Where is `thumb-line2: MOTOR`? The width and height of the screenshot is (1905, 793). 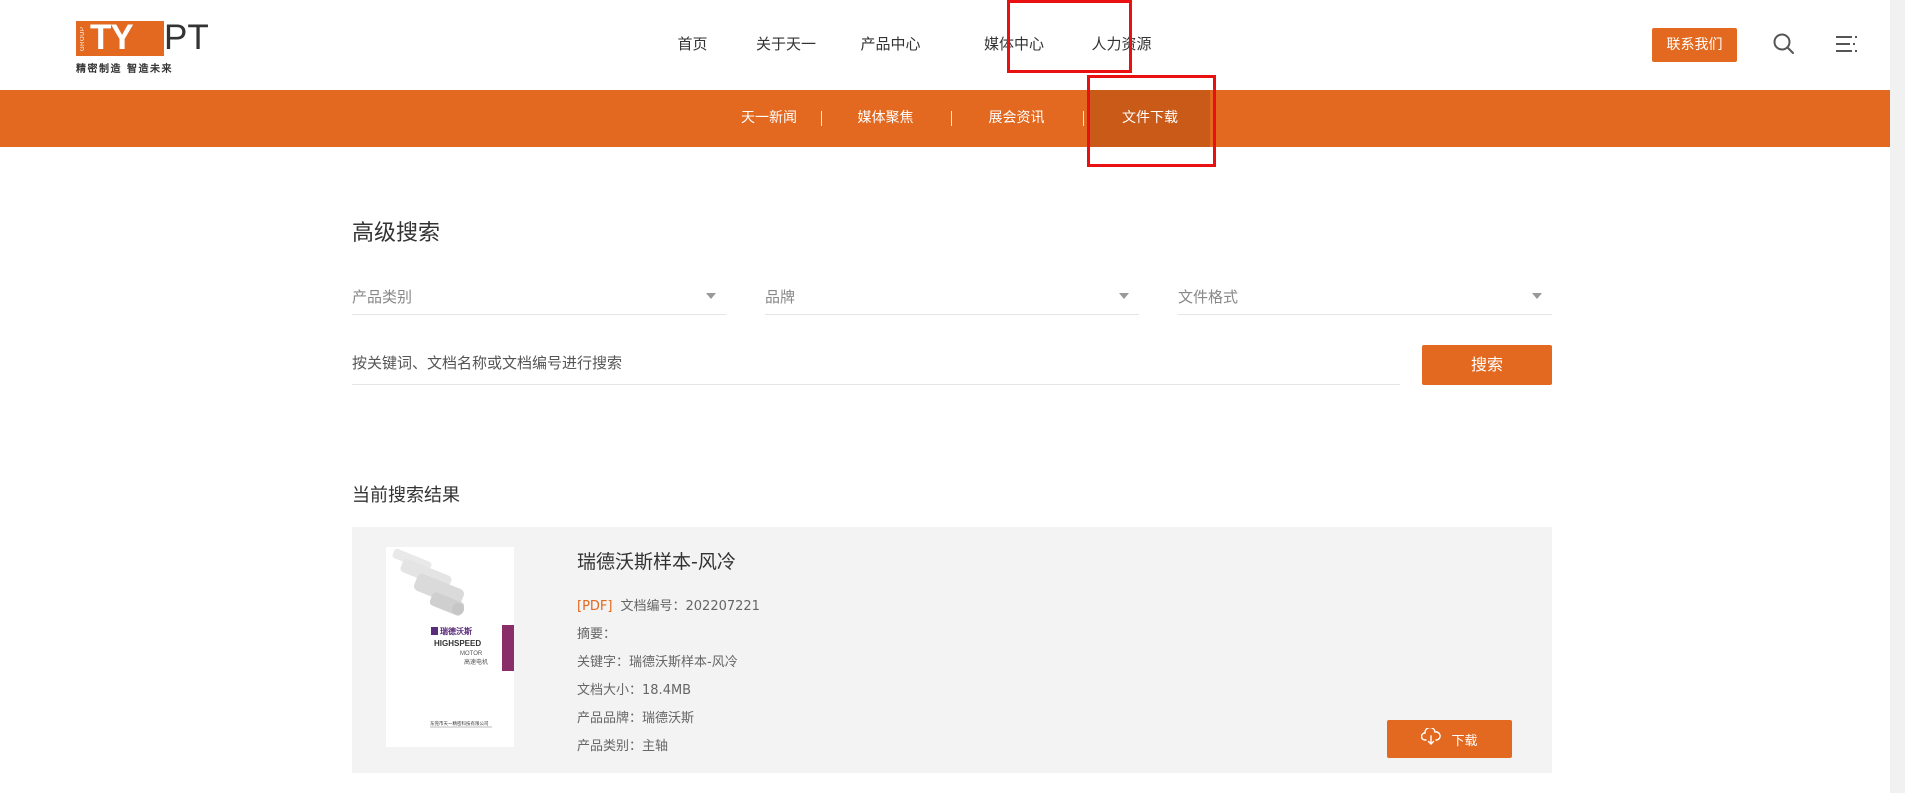
thumb-line2: MOTOR is located at coordinates (471, 654).